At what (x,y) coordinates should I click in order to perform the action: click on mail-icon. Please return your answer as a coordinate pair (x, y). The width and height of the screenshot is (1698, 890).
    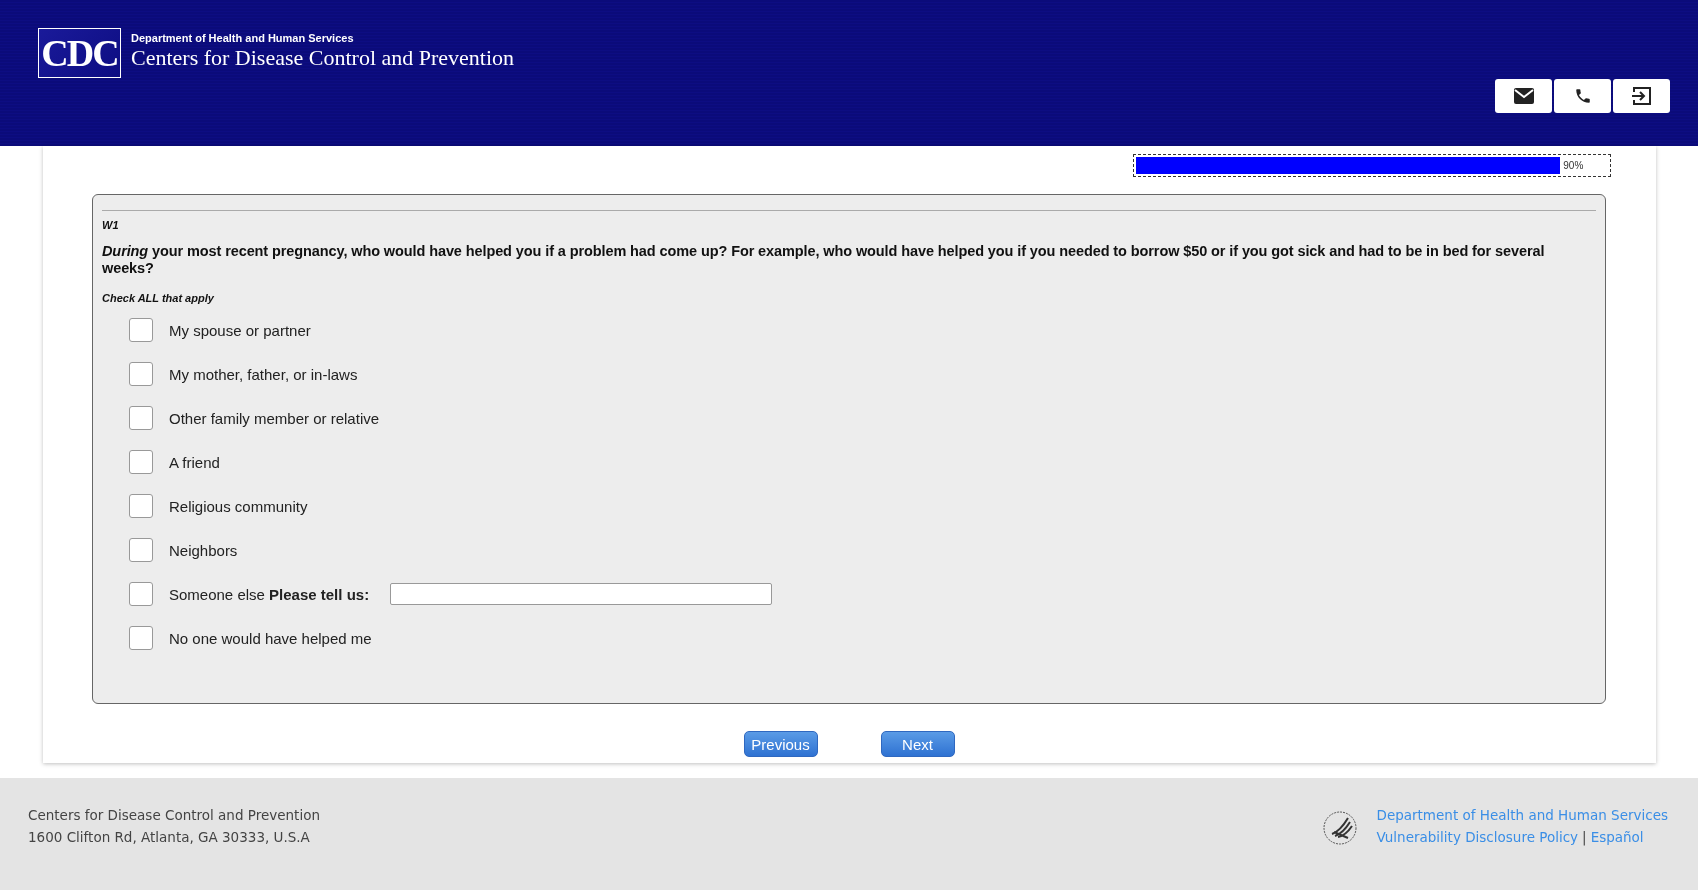
    Looking at the image, I should click on (1523, 96).